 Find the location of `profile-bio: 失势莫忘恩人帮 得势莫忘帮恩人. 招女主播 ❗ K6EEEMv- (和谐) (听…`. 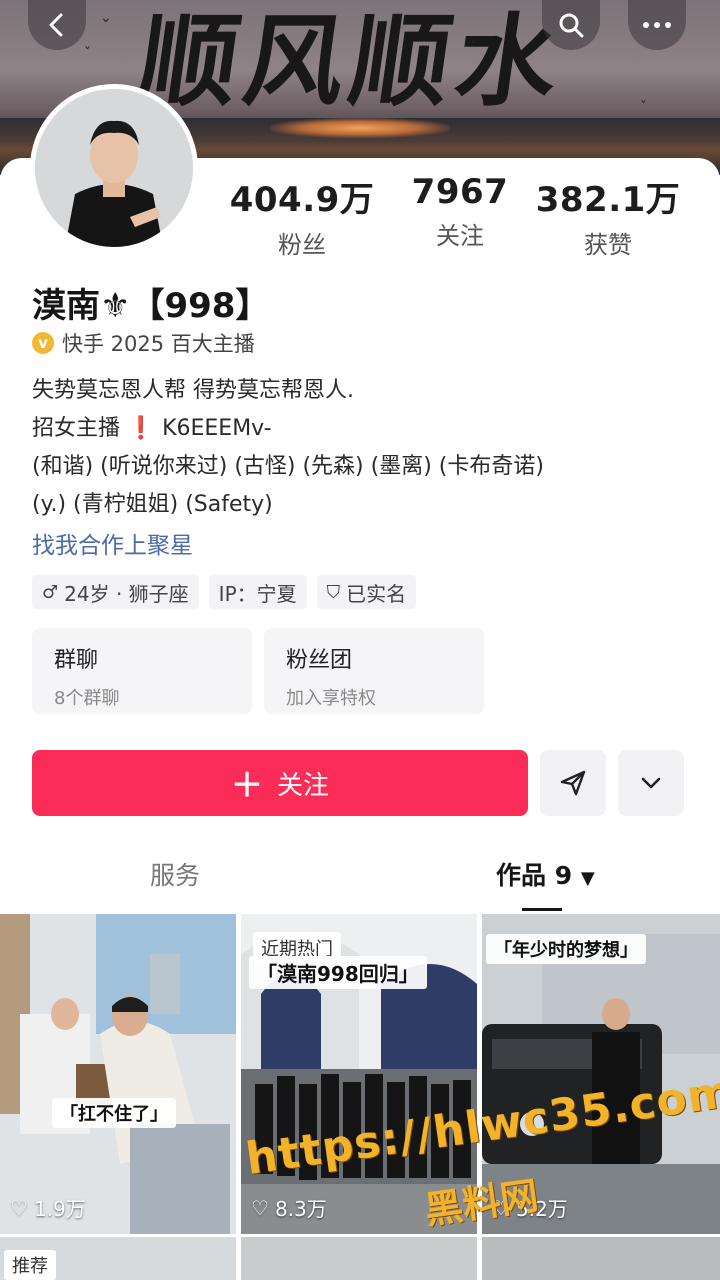

profile-bio: 失势莫忘恩人帮 得势莫忘帮恩人. 招女主播 ❗ K6EEEMv- (和谐) (听… is located at coordinates (362, 448).